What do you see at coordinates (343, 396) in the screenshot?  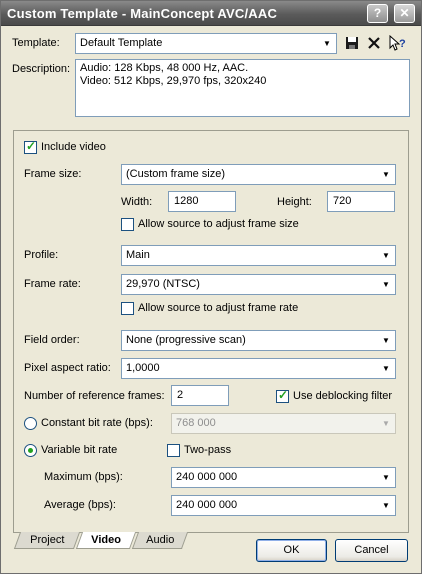 I see `deblocking-label: Use deblocking filter` at bounding box center [343, 396].